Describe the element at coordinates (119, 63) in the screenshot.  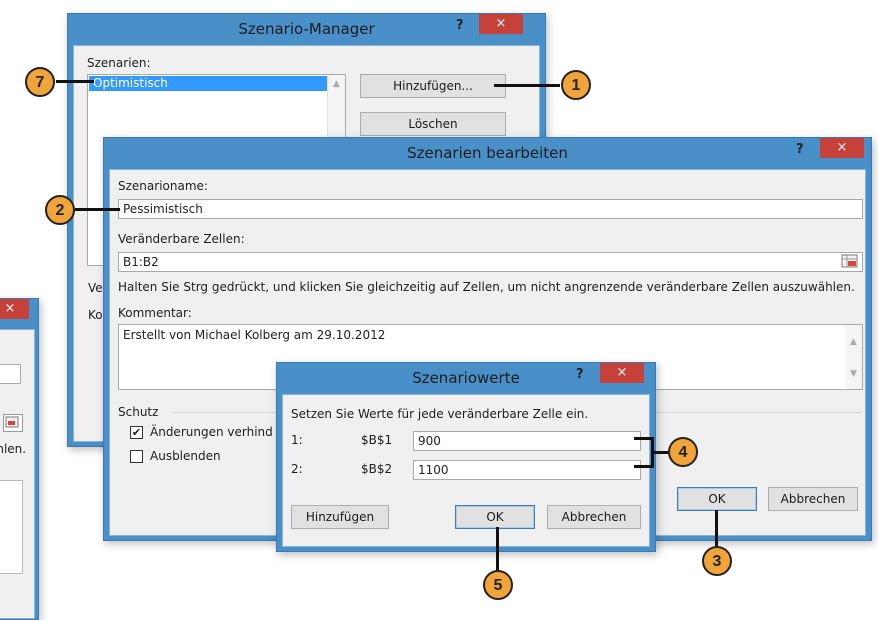
I see `scenarios-label: Szenarien:` at that location.